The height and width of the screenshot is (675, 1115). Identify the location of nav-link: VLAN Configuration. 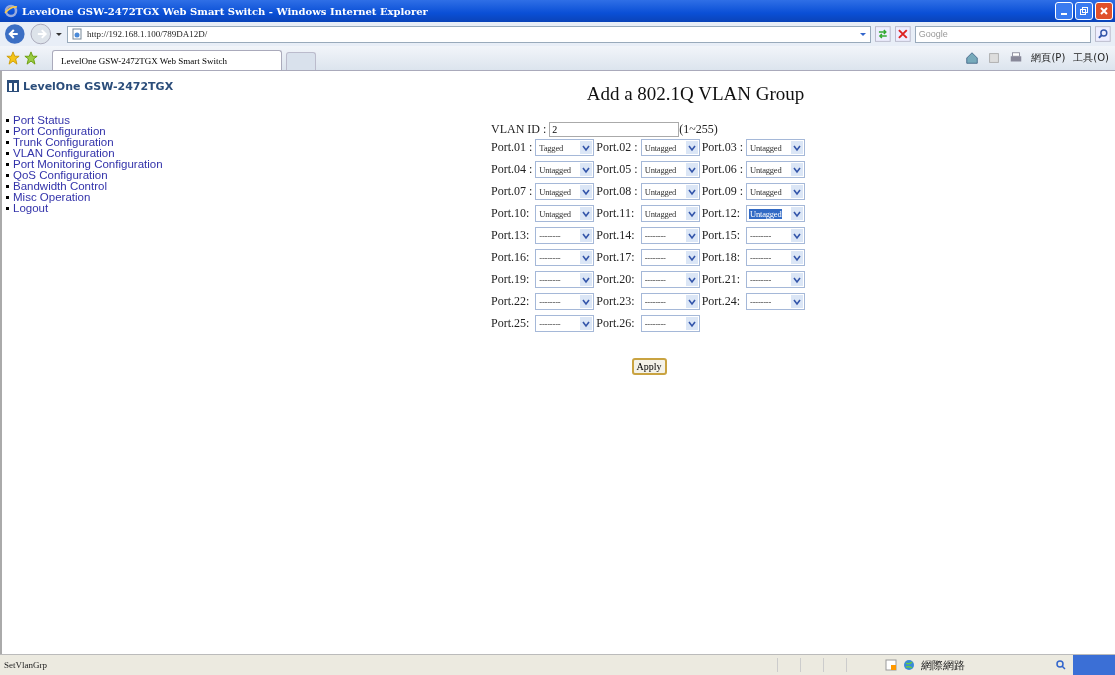
(64, 153).